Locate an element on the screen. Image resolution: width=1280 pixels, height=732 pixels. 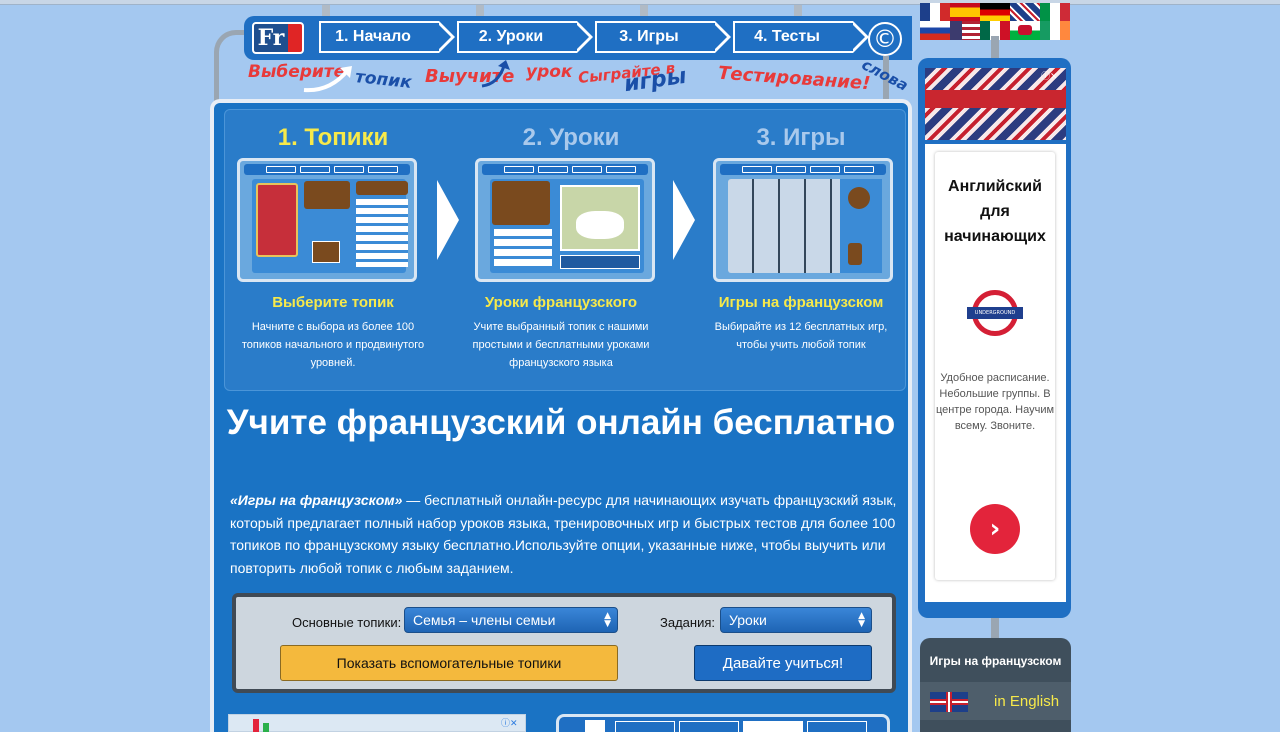
sublabel-testing: Тестирование! is located at coordinates (794, 78).